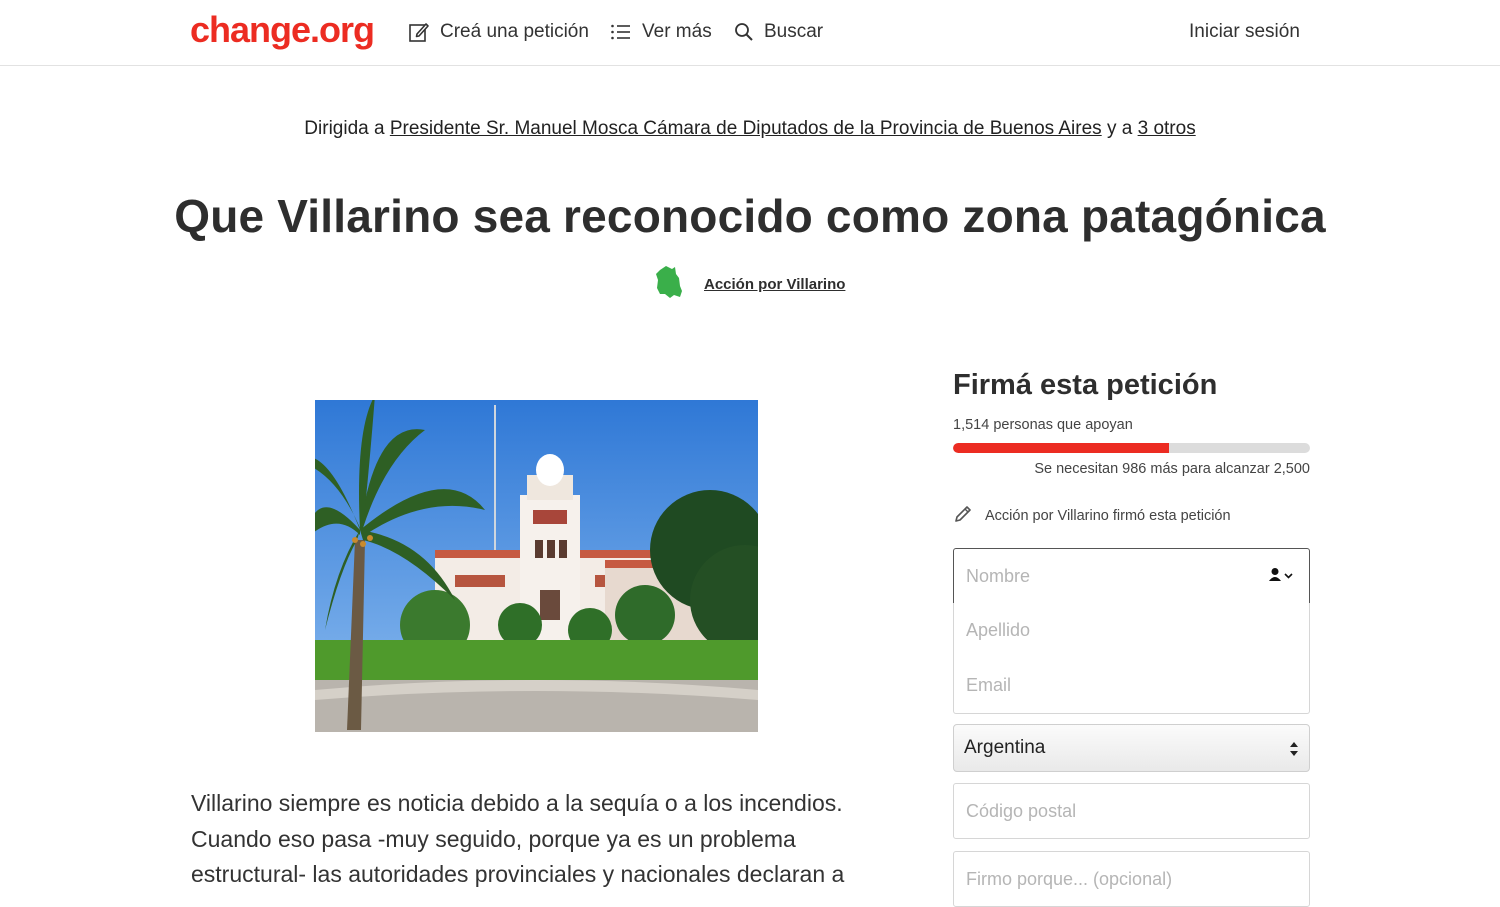 The image size is (1500, 907). I want to click on change-org-logo: change.org, so click(282, 30).